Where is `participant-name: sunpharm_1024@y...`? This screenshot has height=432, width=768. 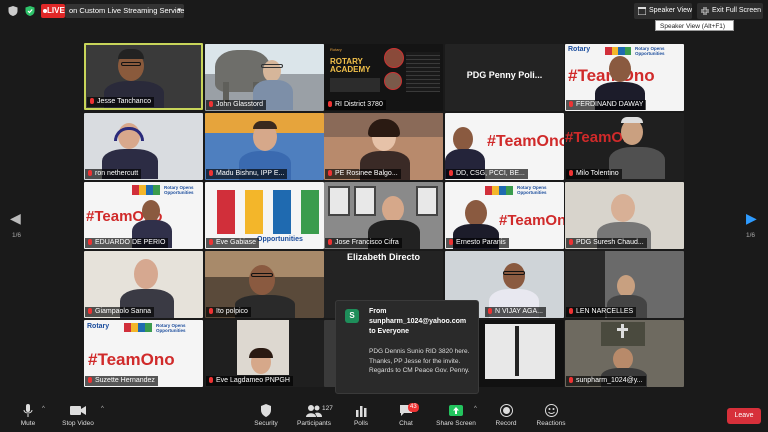 participant-name: sunpharm_1024@y... is located at coordinates (606, 381).